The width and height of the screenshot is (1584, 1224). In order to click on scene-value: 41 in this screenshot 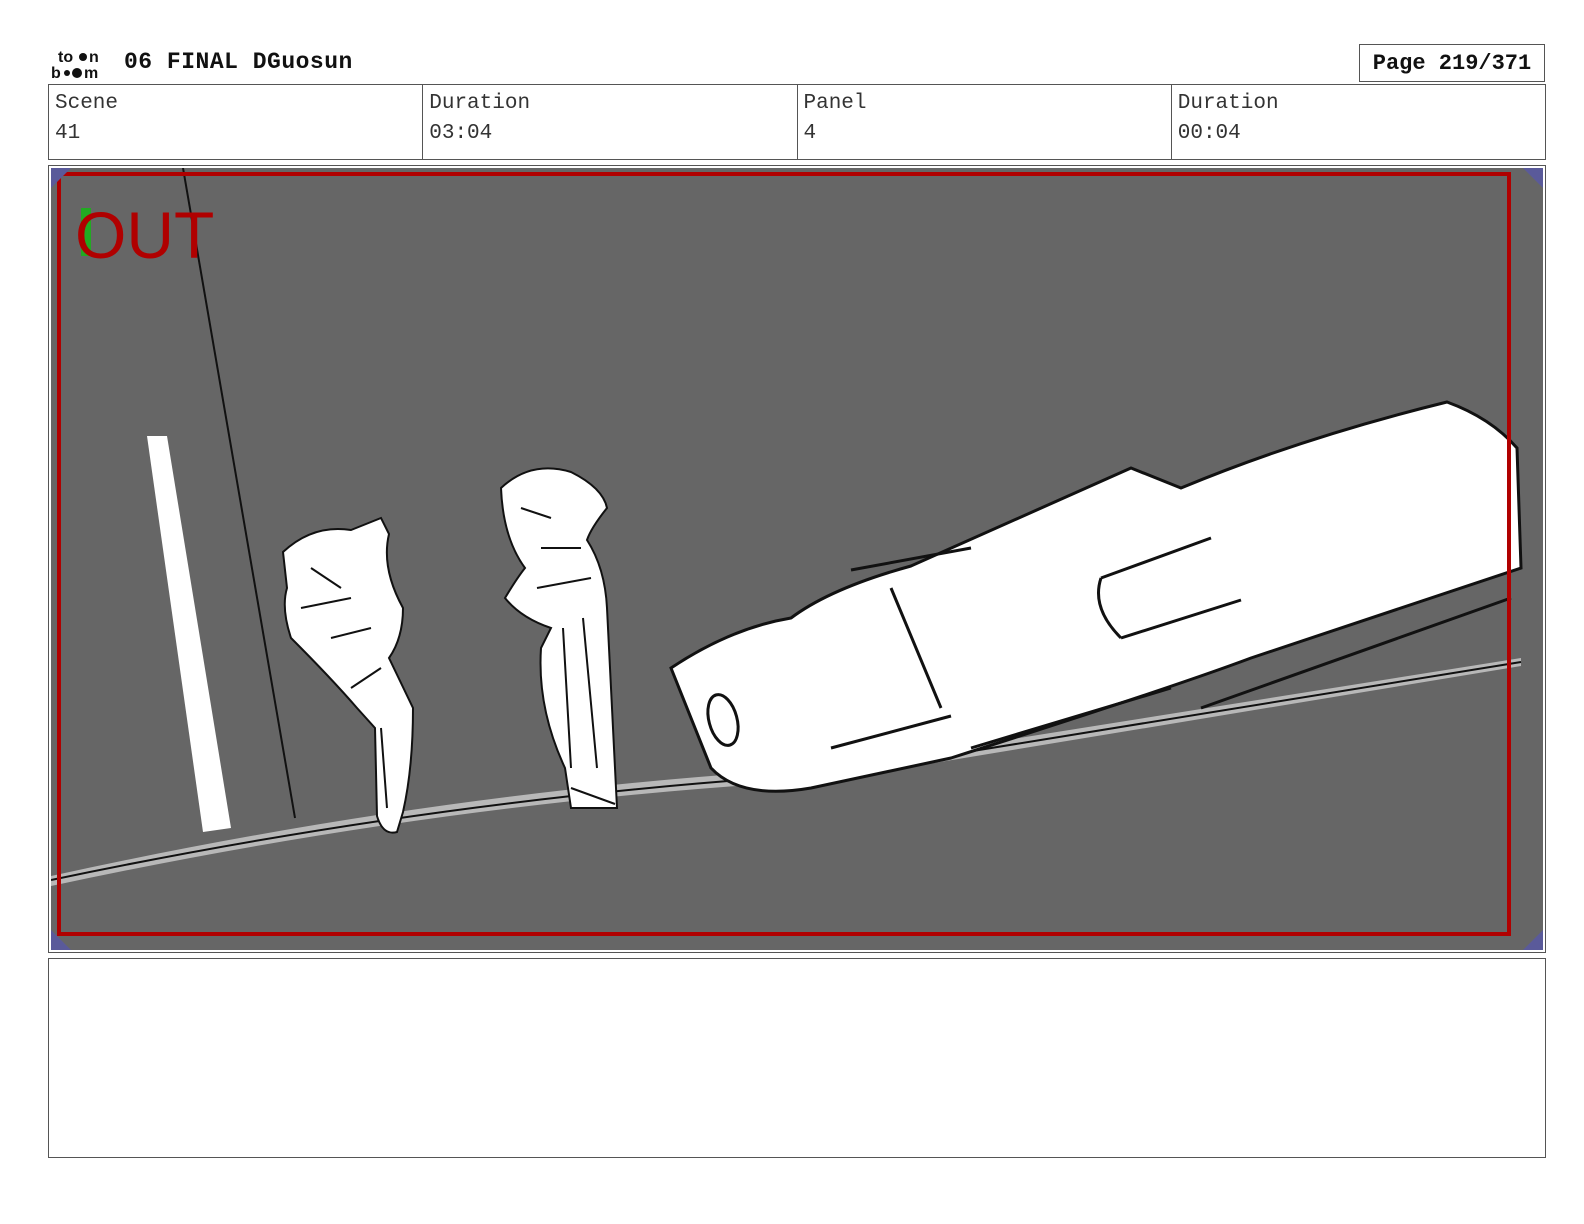, I will do `click(68, 133)`.